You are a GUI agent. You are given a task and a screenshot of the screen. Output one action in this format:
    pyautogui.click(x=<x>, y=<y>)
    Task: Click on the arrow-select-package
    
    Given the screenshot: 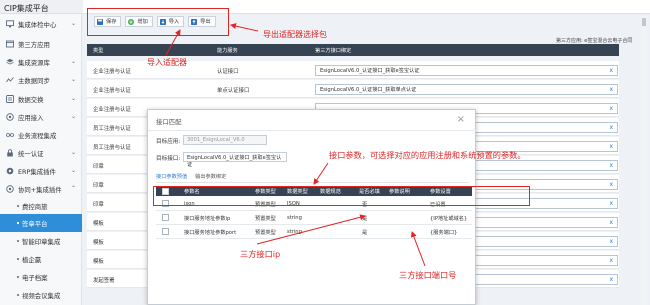 What is the action you would take?
    pyautogui.click(x=244, y=27)
    